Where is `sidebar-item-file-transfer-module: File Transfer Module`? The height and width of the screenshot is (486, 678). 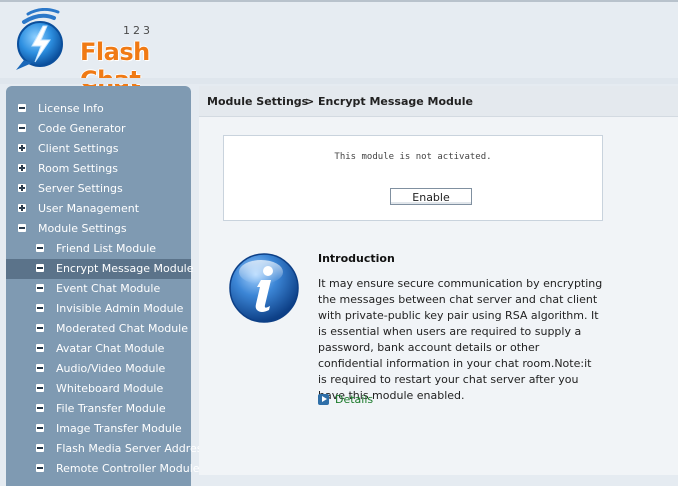
sidebar-item-file-transfer-module: File Transfer Module is located at coordinates (98, 409).